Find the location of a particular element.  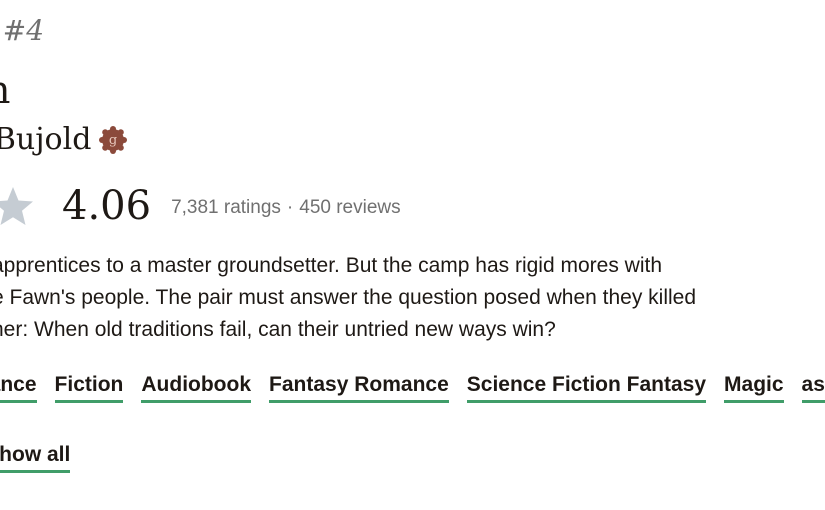

show-all-genres-button: ...show all is located at coordinates (35, 458).